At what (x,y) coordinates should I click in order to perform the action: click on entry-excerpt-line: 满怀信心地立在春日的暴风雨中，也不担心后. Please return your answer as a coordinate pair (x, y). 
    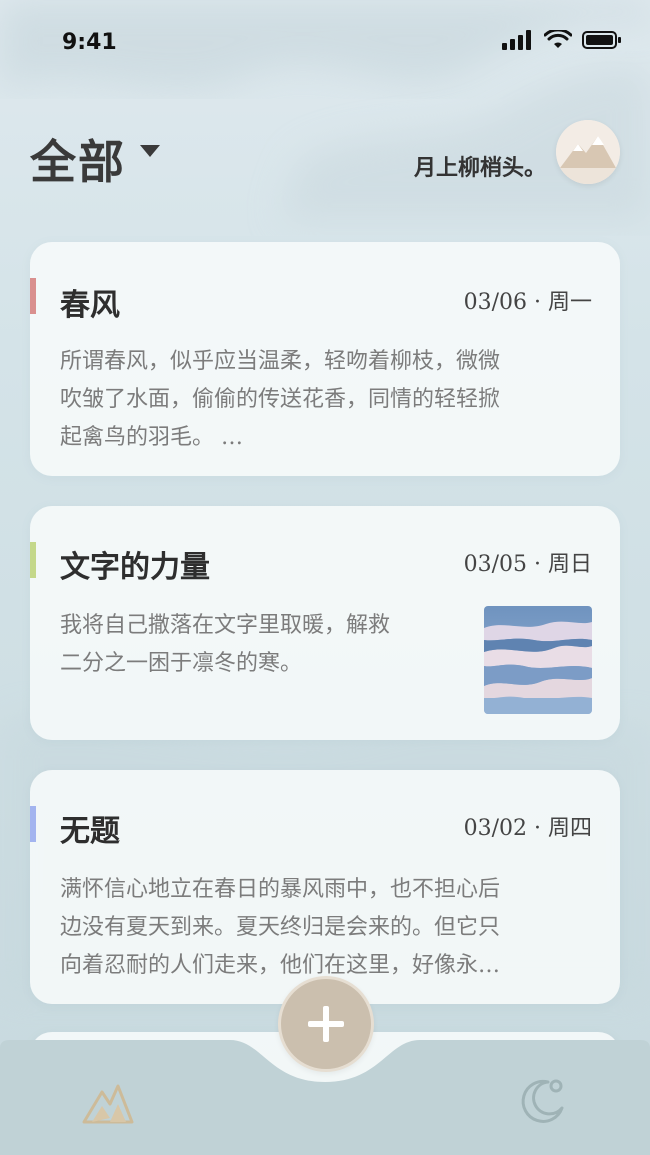
    Looking at the image, I should click on (280, 889).